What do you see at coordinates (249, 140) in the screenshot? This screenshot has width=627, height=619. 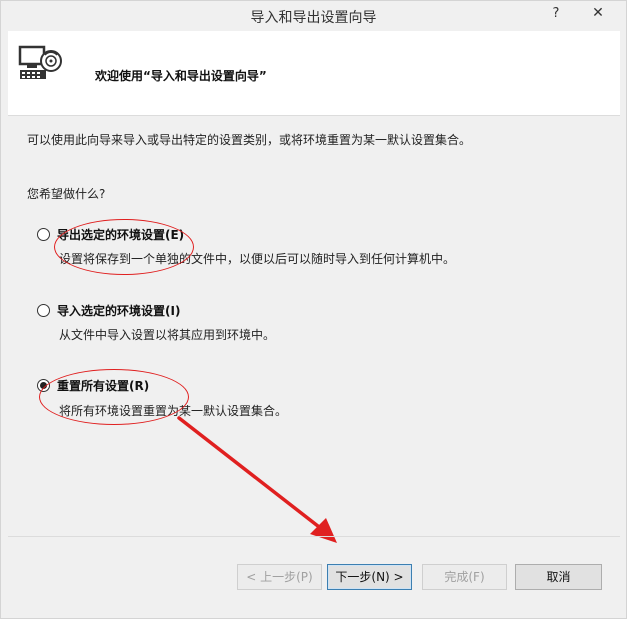 I see `wizard-description: 可以使用此向导来导入或导出特定的设置类别，或将环境重置为某一默认设置集合。` at bounding box center [249, 140].